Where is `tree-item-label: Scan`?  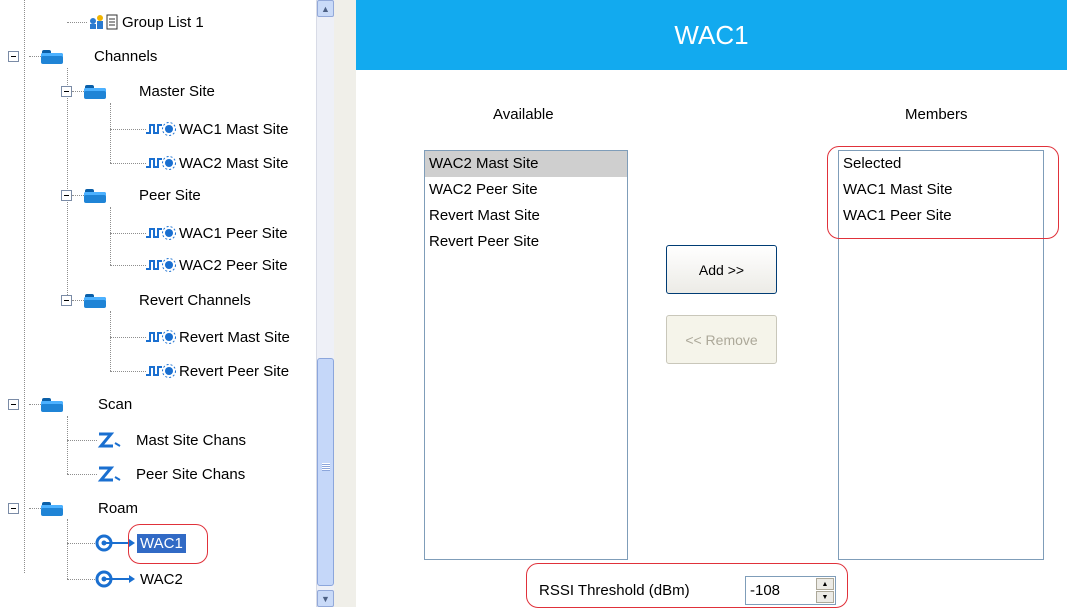 tree-item-label: Scan is located at coordinates (115, 404).